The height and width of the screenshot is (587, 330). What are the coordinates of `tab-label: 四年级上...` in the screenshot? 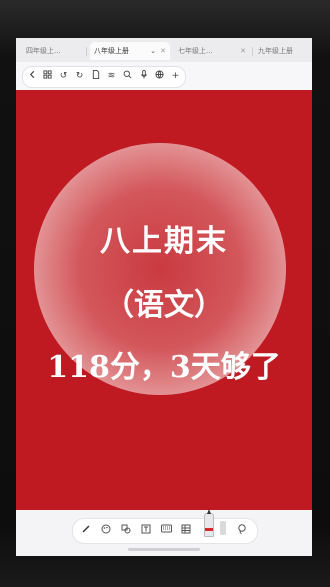 It's located at (43, 51).